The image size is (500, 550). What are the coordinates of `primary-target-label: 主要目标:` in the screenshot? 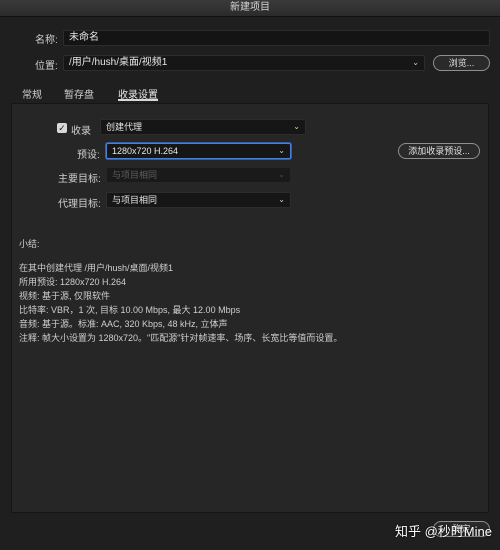 It's located at (79, 179).